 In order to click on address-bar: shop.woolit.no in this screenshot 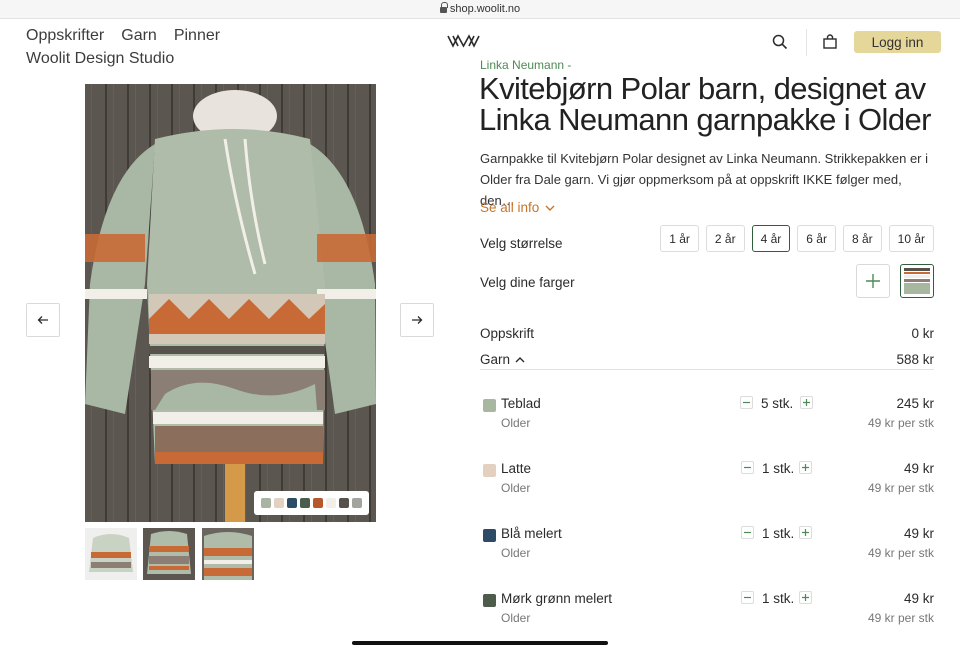, I will do `click(480, 9)`.